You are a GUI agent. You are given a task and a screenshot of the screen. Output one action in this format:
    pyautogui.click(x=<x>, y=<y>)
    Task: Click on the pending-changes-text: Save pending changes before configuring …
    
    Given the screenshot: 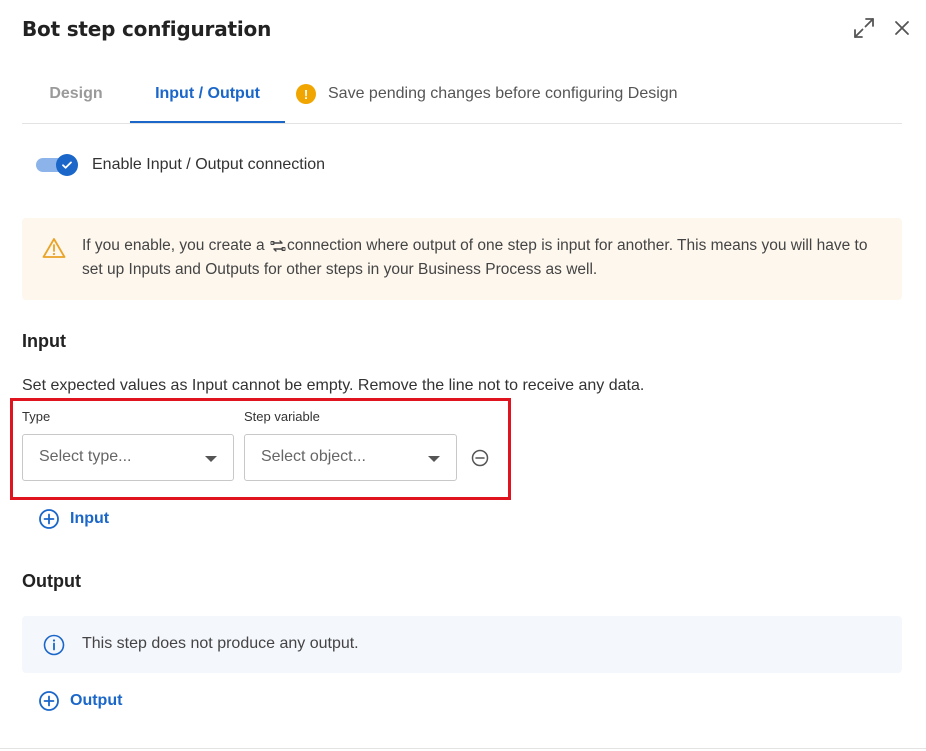 What is the action you would take?
    pyautogui.click(x=503, y=93)
    